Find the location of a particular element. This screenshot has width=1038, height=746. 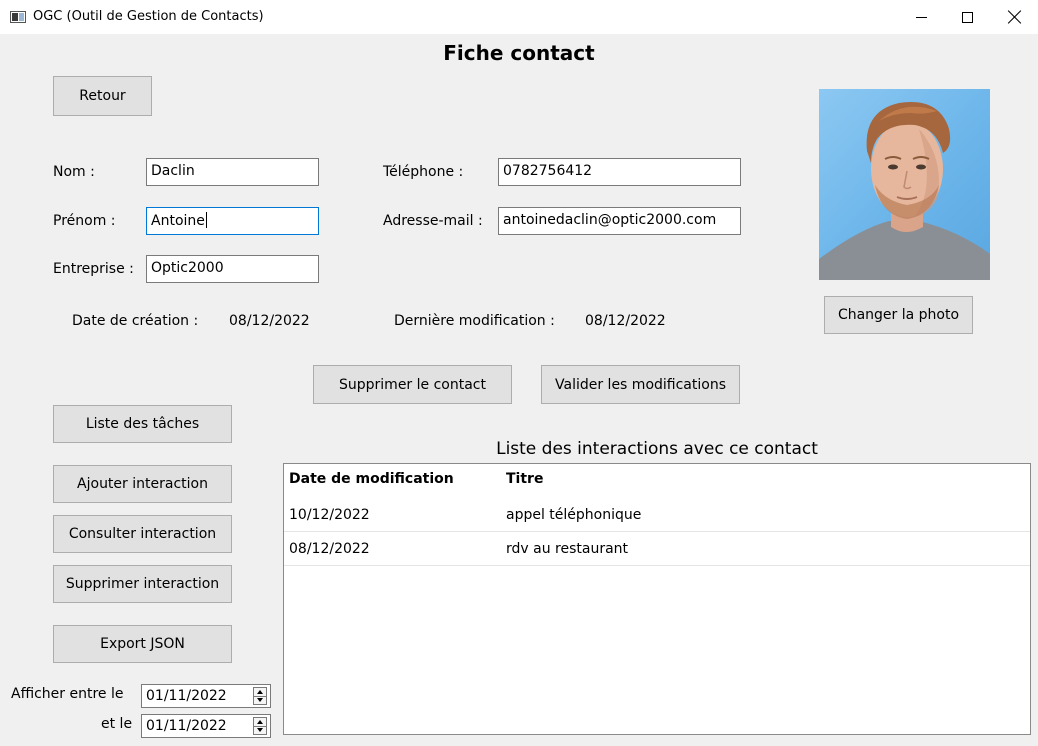

company-field: Optic2000 is located at coordinates (232, 269).